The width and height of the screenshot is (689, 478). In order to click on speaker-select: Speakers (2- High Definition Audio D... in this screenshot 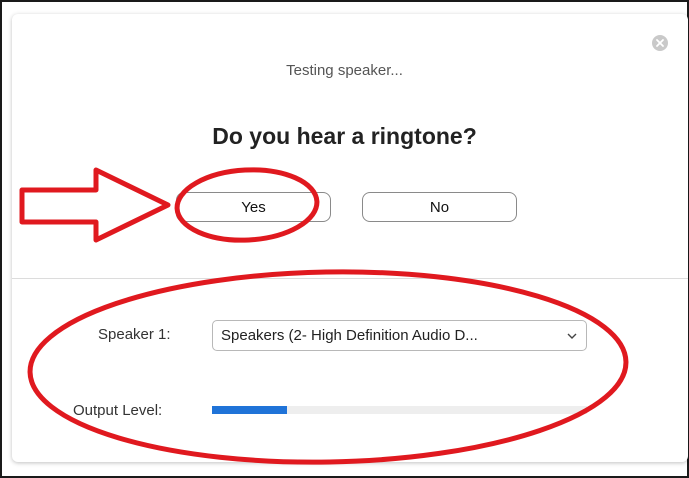, I will do `click(399, 335)`.